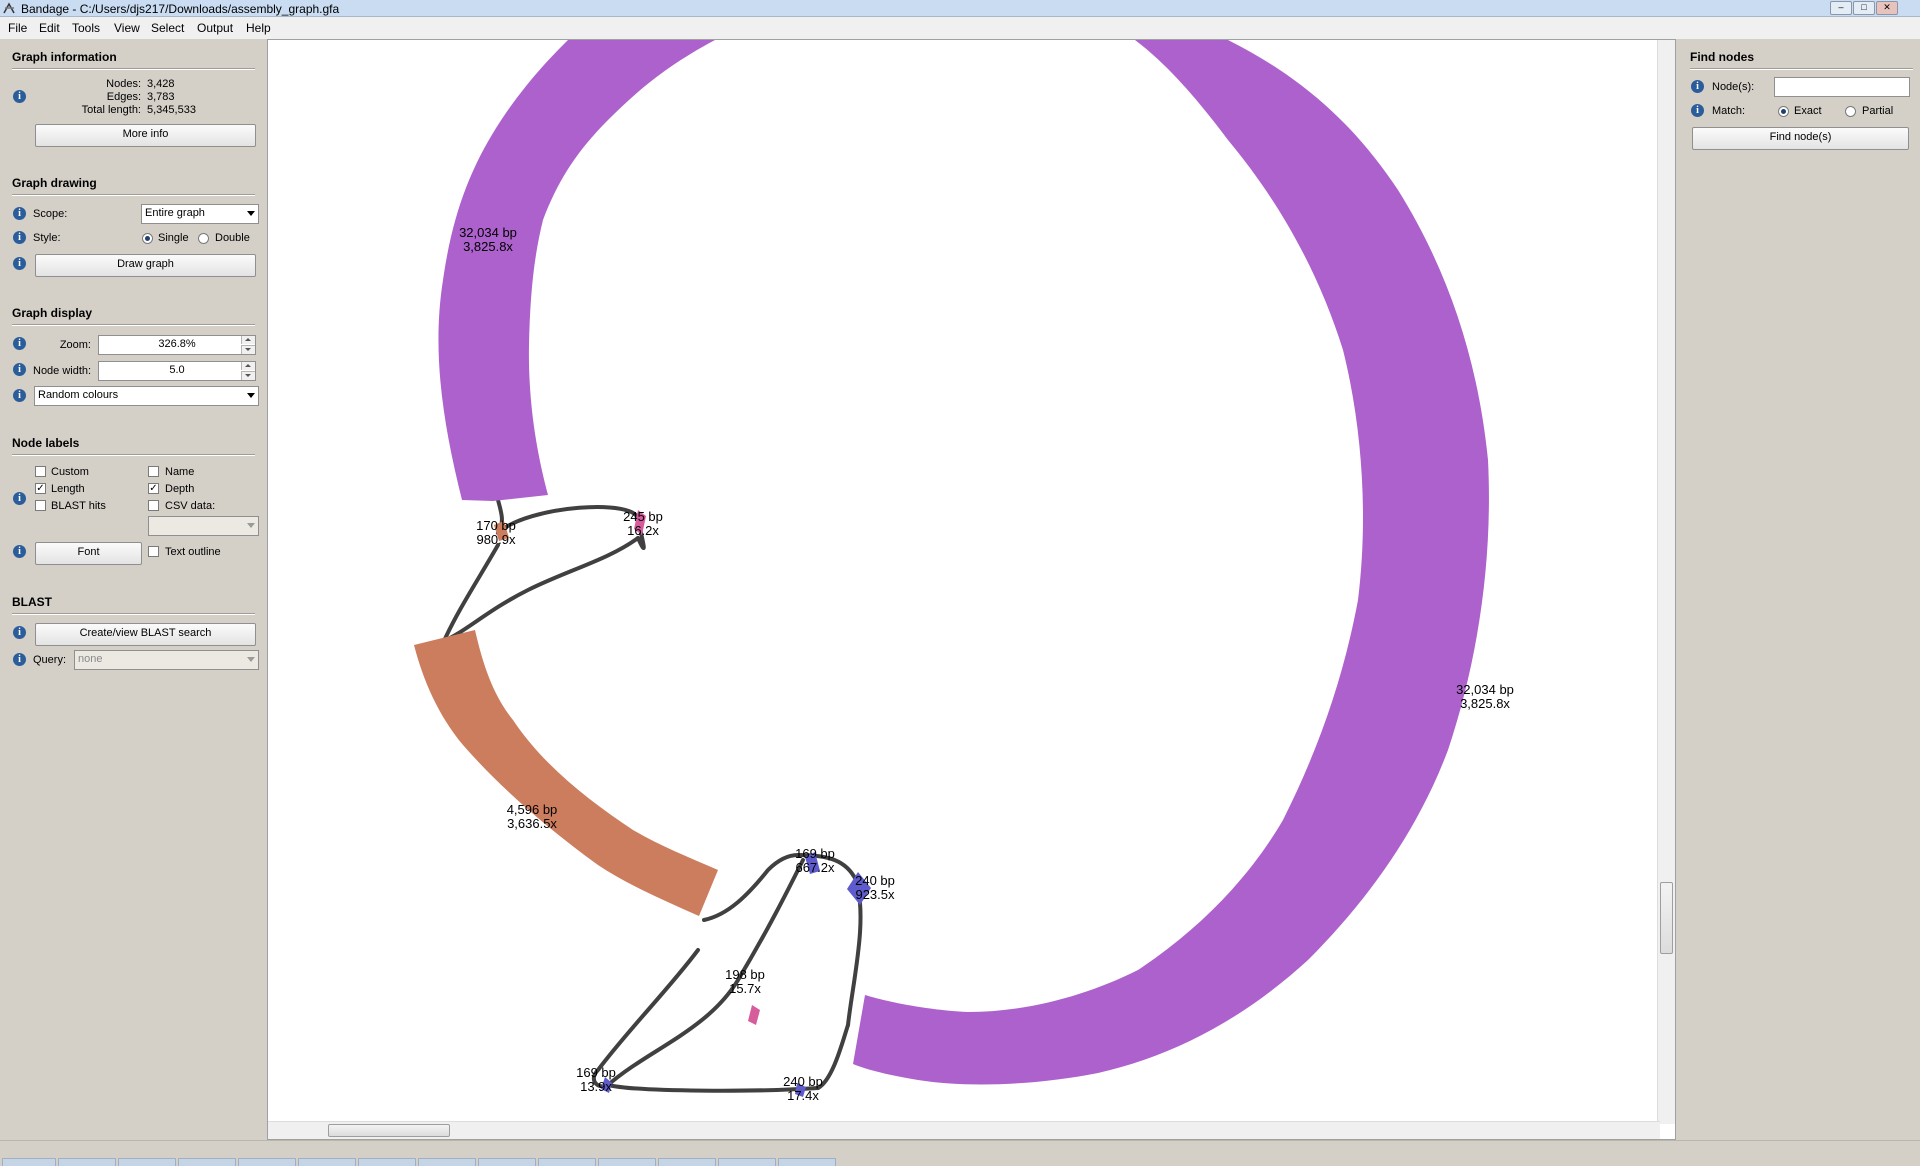  What do you see at coordinates (1887, 8) in the screenshot?
I see `close-icon: ✕` at bounding box center [1887, 8].